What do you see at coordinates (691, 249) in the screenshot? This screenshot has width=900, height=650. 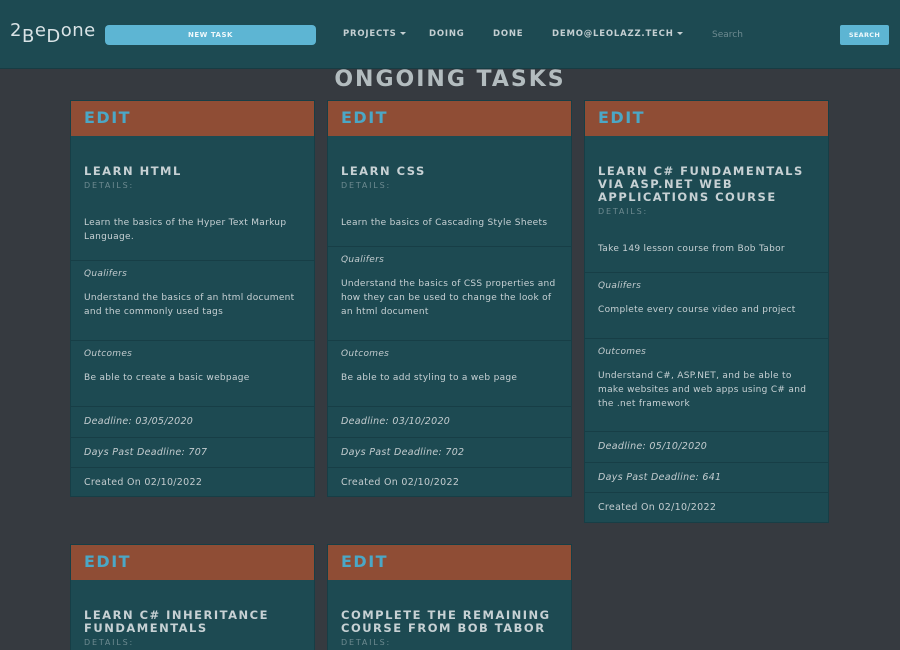 I see `task-details: Take 149 lesson course from Bob Tabor` at bounding box center [691, 249].